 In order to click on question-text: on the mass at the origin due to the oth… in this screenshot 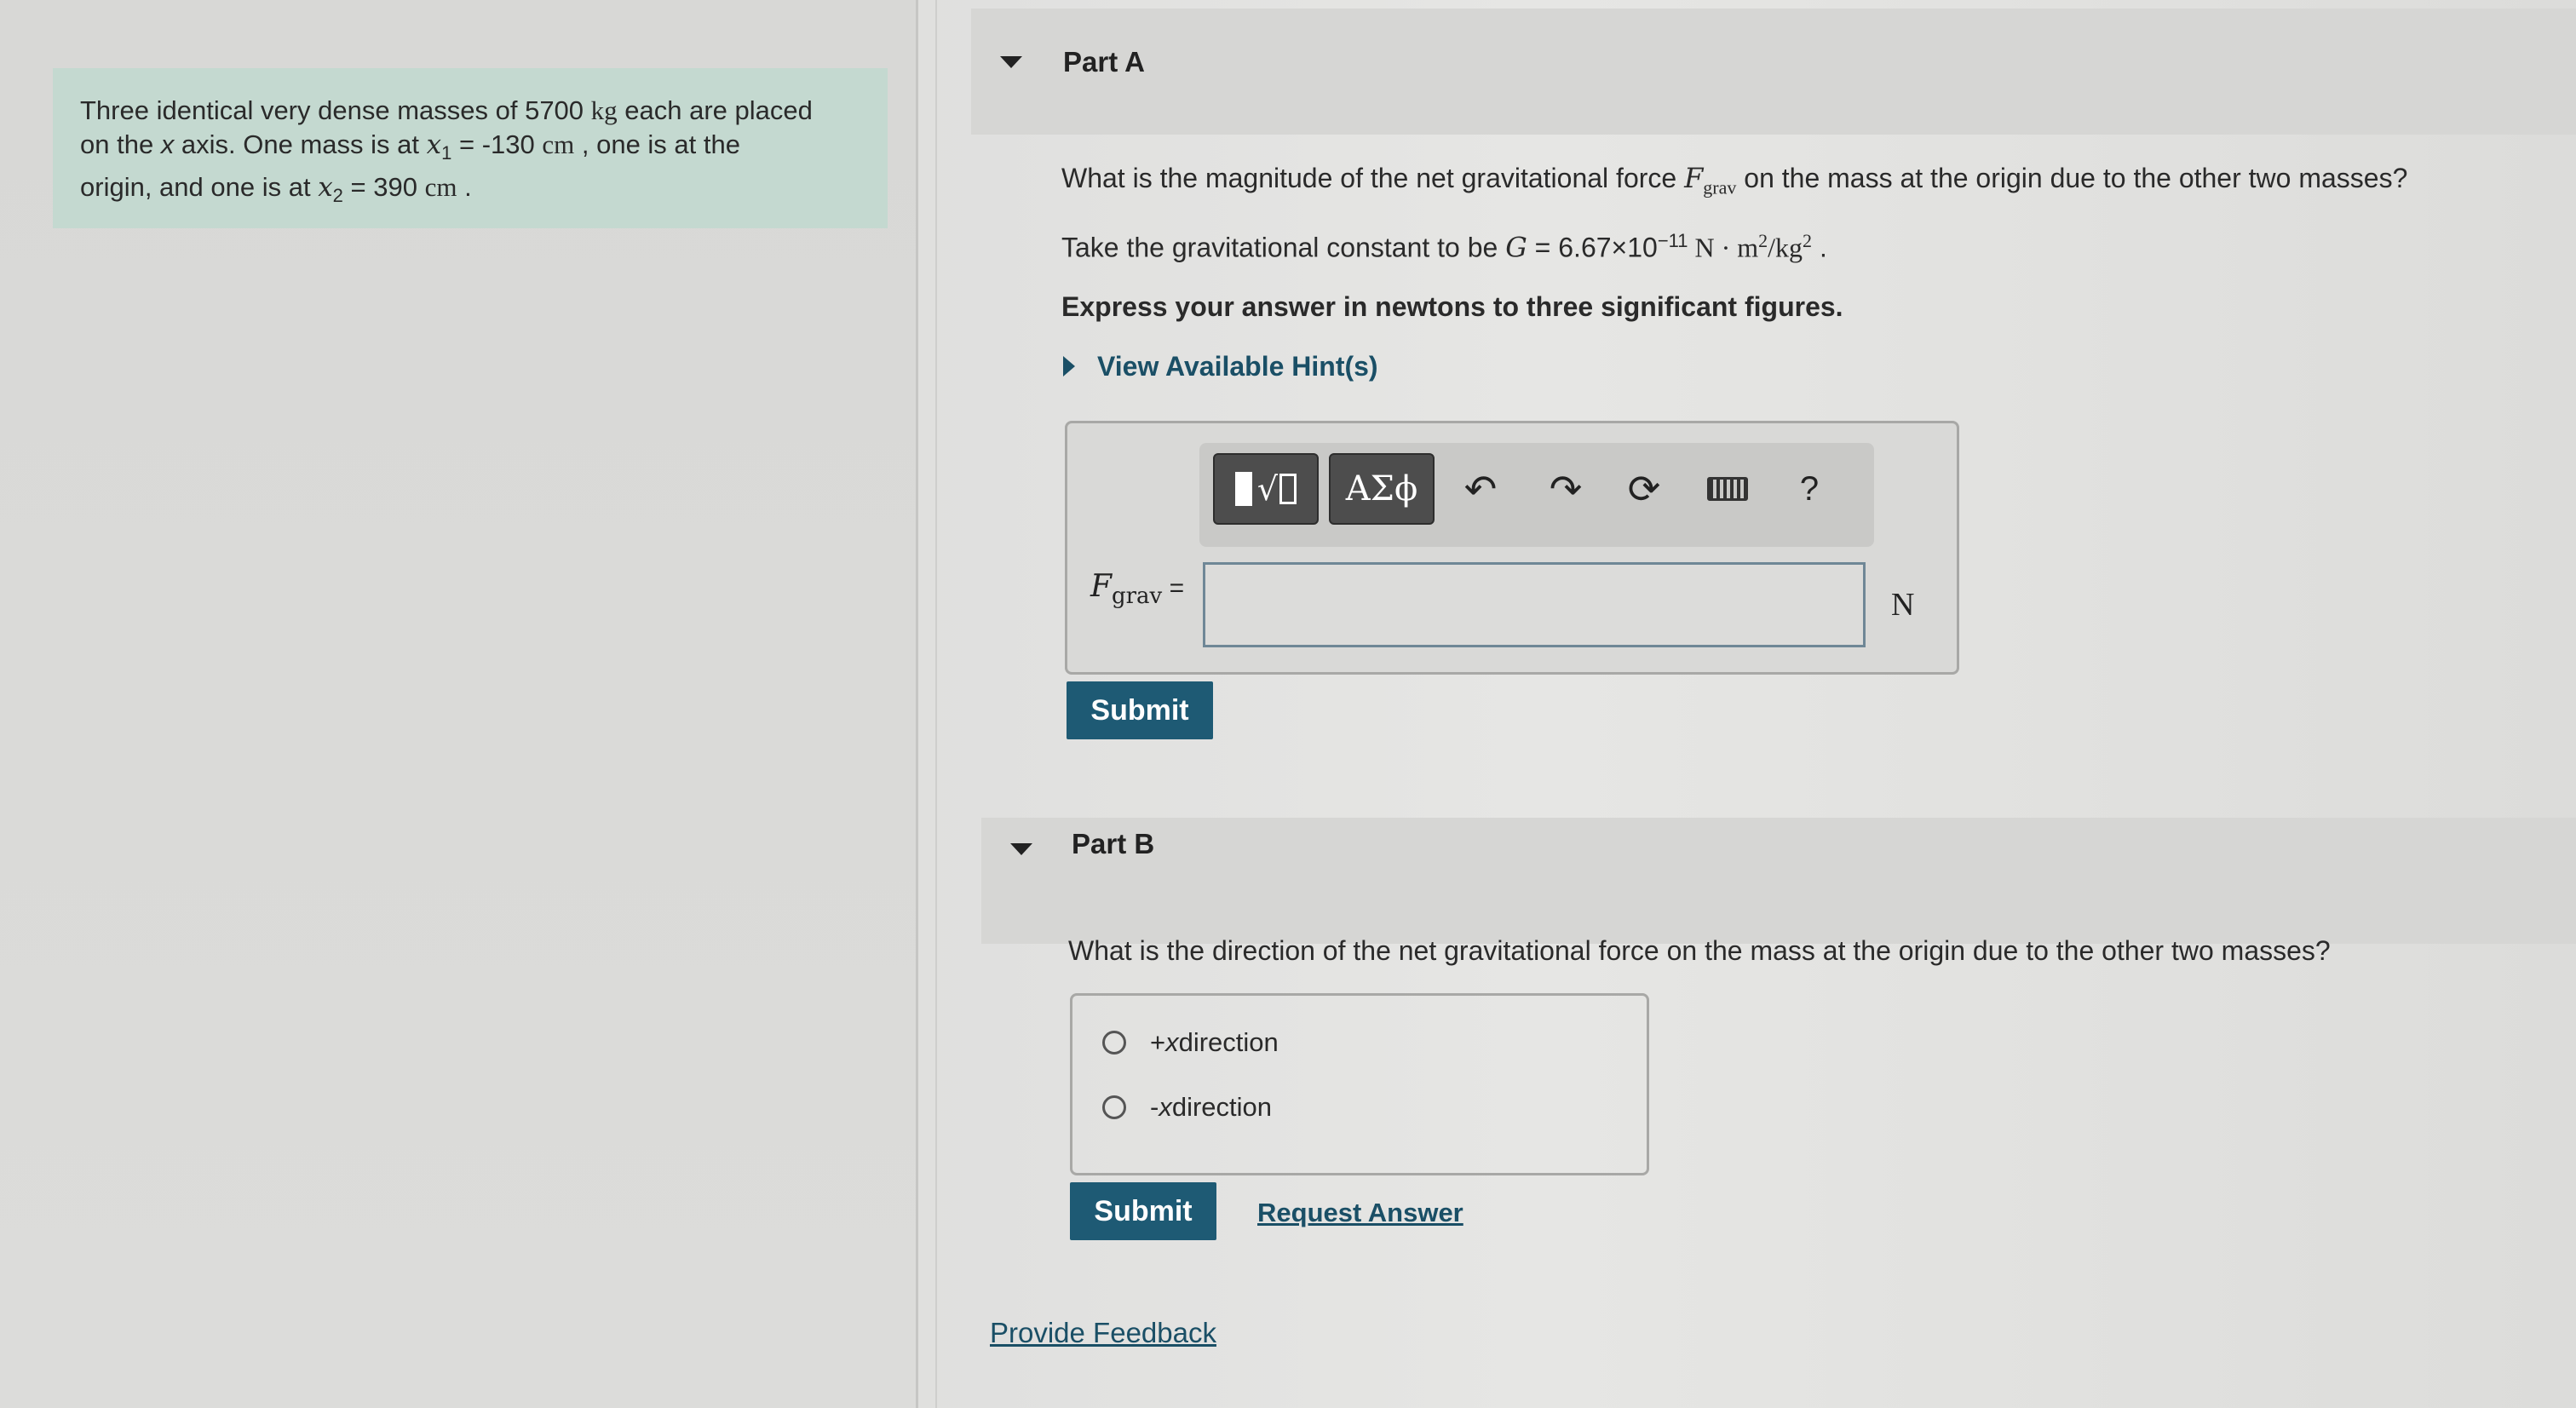, I will do `click(2072, 178)`.